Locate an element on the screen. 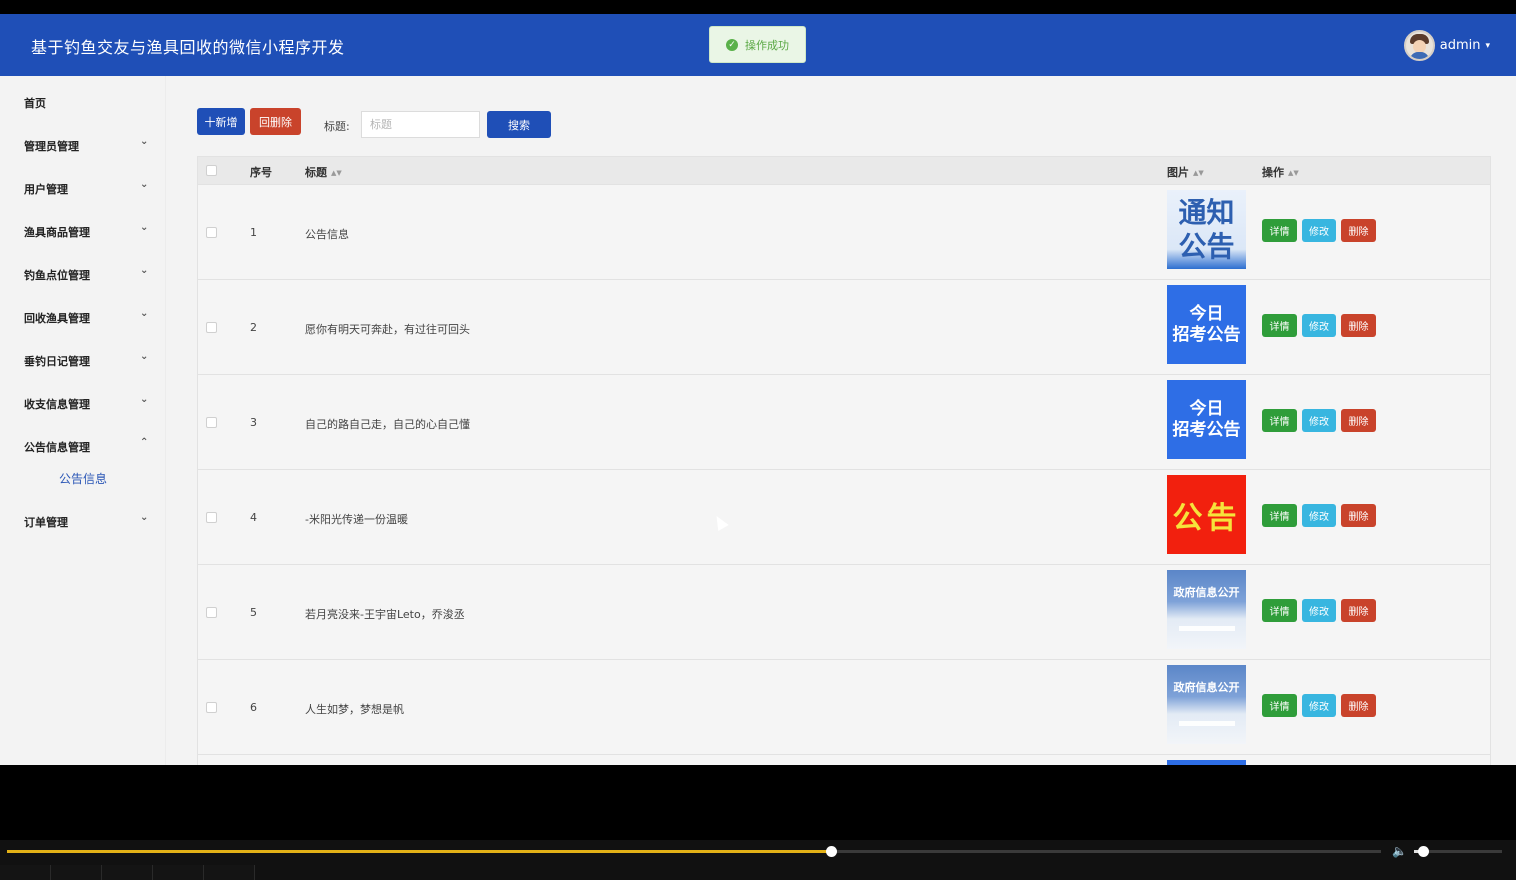 This screenshot has width=1516, height=880. row-index: 3 is located at coordinates (253, 422).